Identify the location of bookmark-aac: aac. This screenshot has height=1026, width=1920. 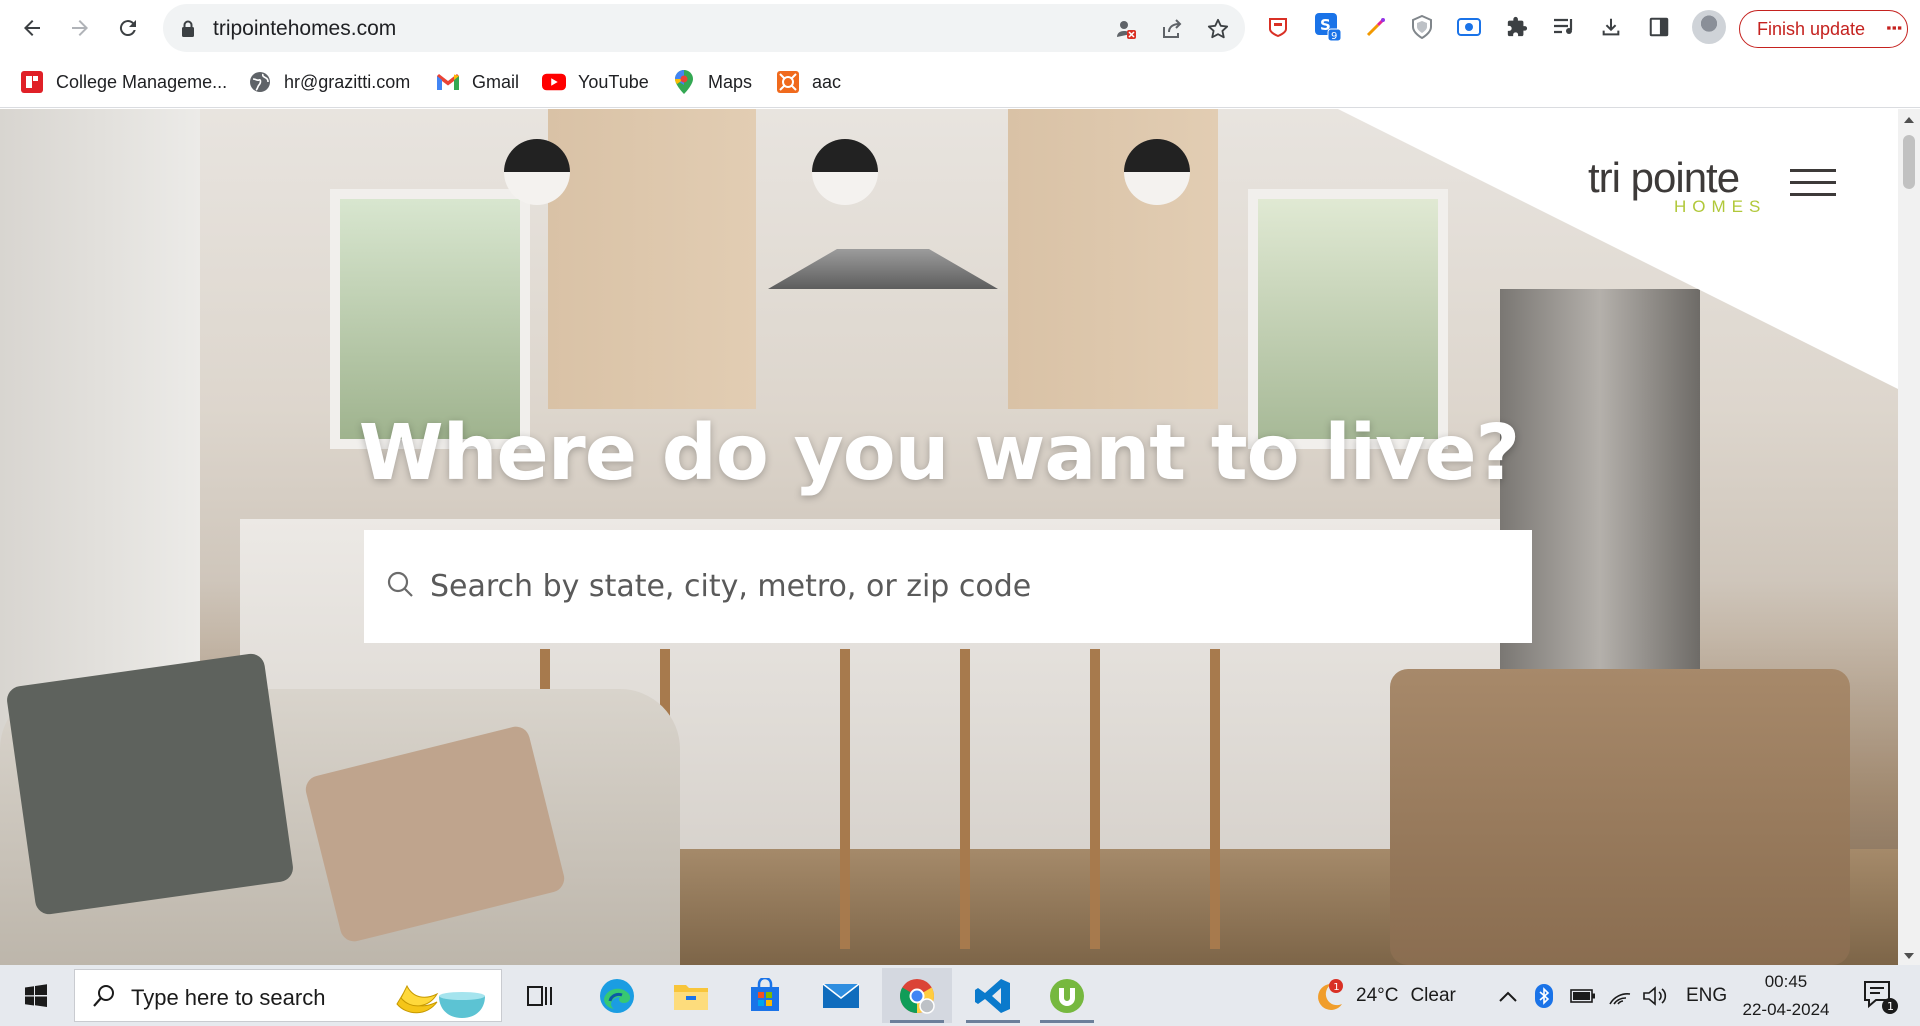
(808, 82).